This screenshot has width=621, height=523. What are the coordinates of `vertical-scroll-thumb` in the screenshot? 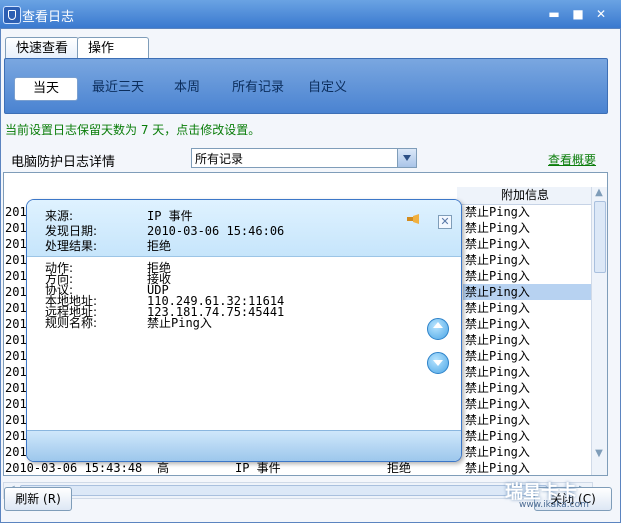 It's located at (600, 237).